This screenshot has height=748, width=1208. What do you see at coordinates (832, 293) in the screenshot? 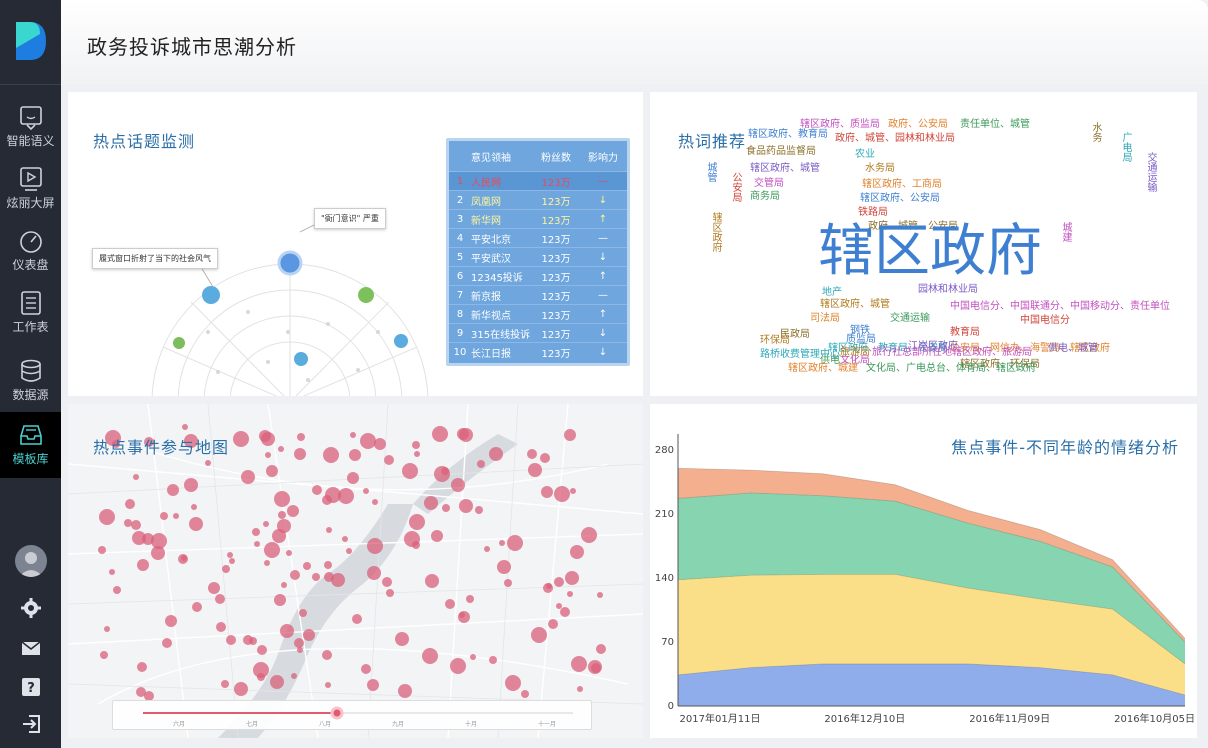
I see `word-cloud-term: 地产` at bounding box center [832, 293].